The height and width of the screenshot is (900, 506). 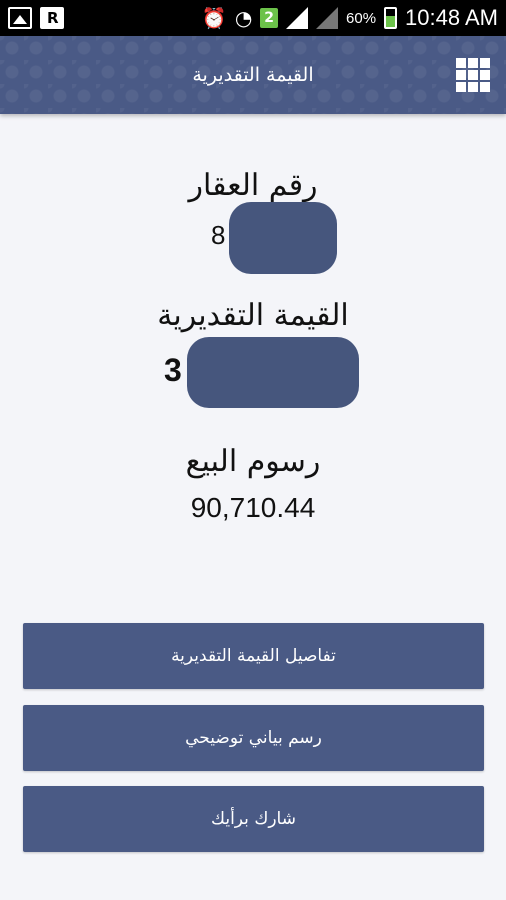 What do you see at coordinates (253, 507) in the screenshot?
I see `sale-fees-value: 90,710.44` at bounding box center [253, 507].